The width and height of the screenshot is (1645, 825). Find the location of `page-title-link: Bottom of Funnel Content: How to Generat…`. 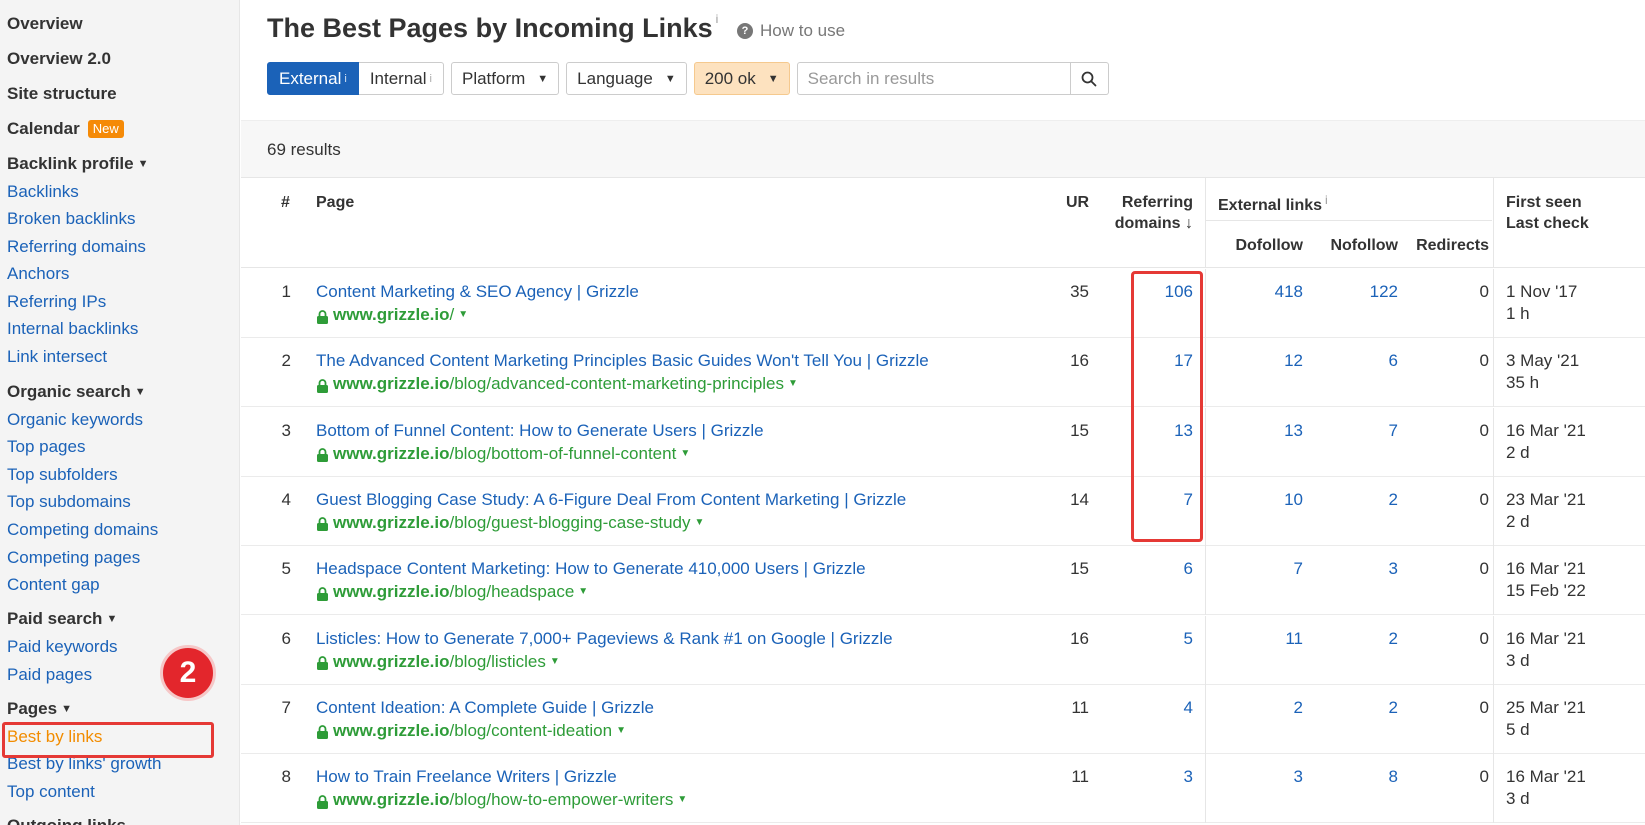

page-title-link: Bottom of Funnel Content: How to Generat… is located at coordinates (540, 430).